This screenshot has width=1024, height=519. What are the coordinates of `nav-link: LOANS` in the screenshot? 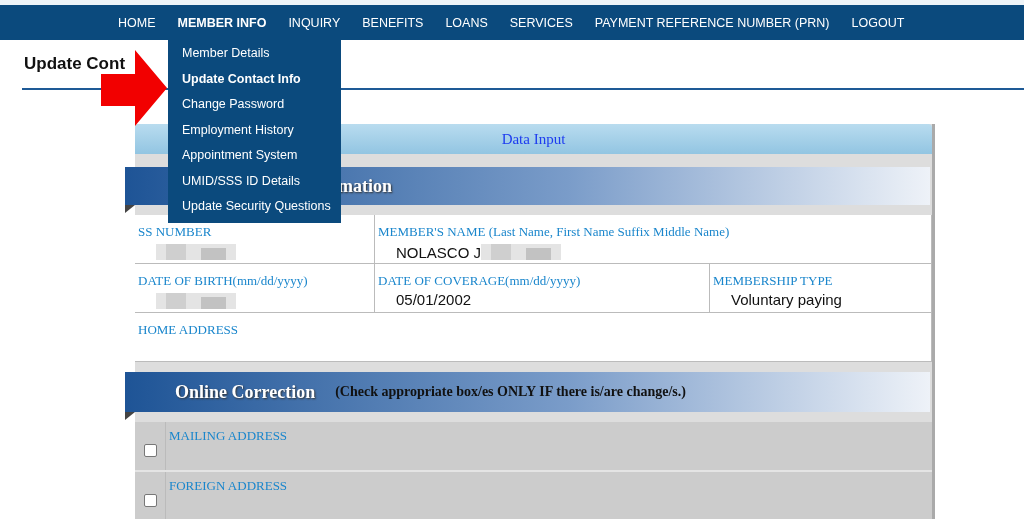 It's located at (466, 22).